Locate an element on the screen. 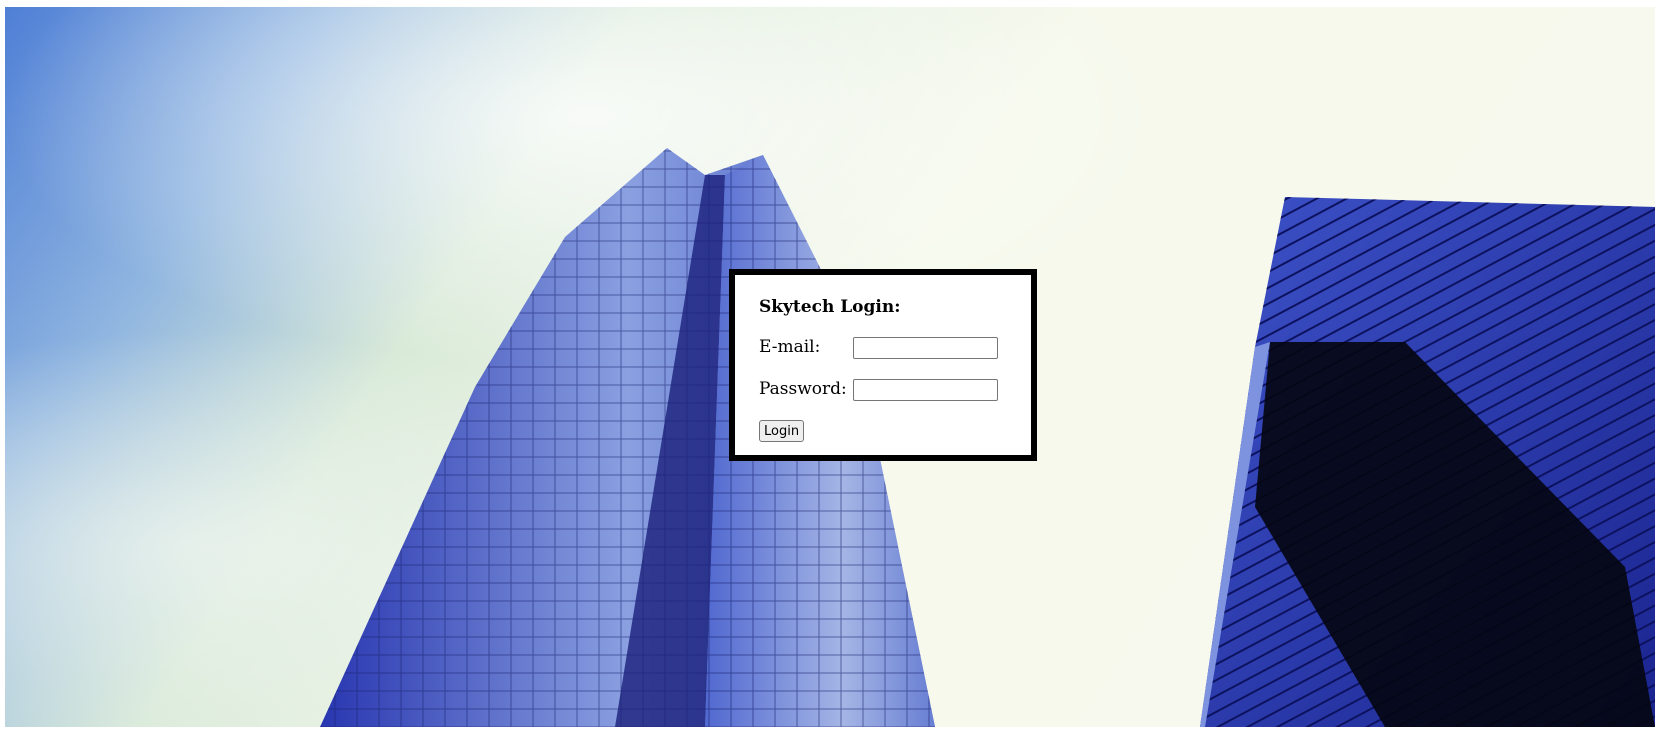 Image resolution: width=1661 pixels, height=731 pixels. login-button: Login is located at coordinates (782, 431).